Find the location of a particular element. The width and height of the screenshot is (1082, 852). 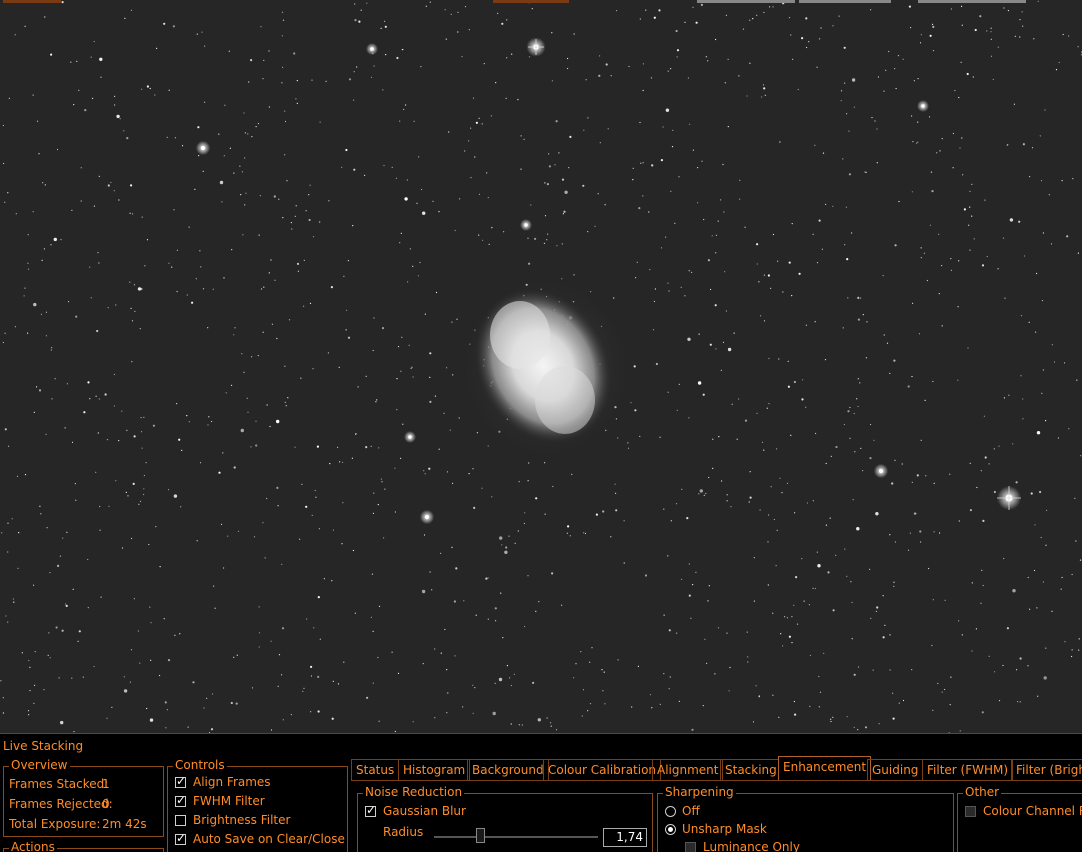

colour-channel-label: Colour Channel Re is located at coordinates (1032, 811).